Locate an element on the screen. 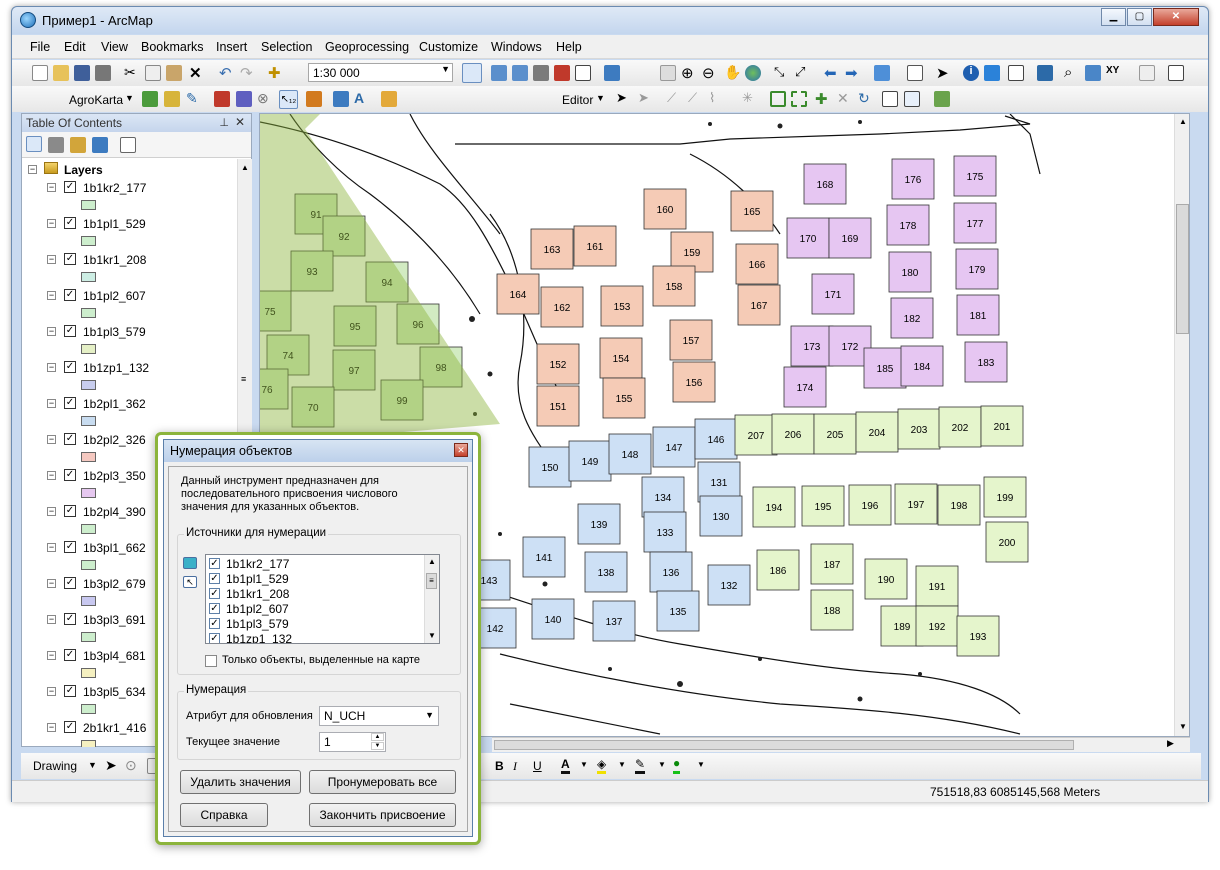  dialog-title-bar: Нумерация объектов ✕ is located at coordinates (318, 451).